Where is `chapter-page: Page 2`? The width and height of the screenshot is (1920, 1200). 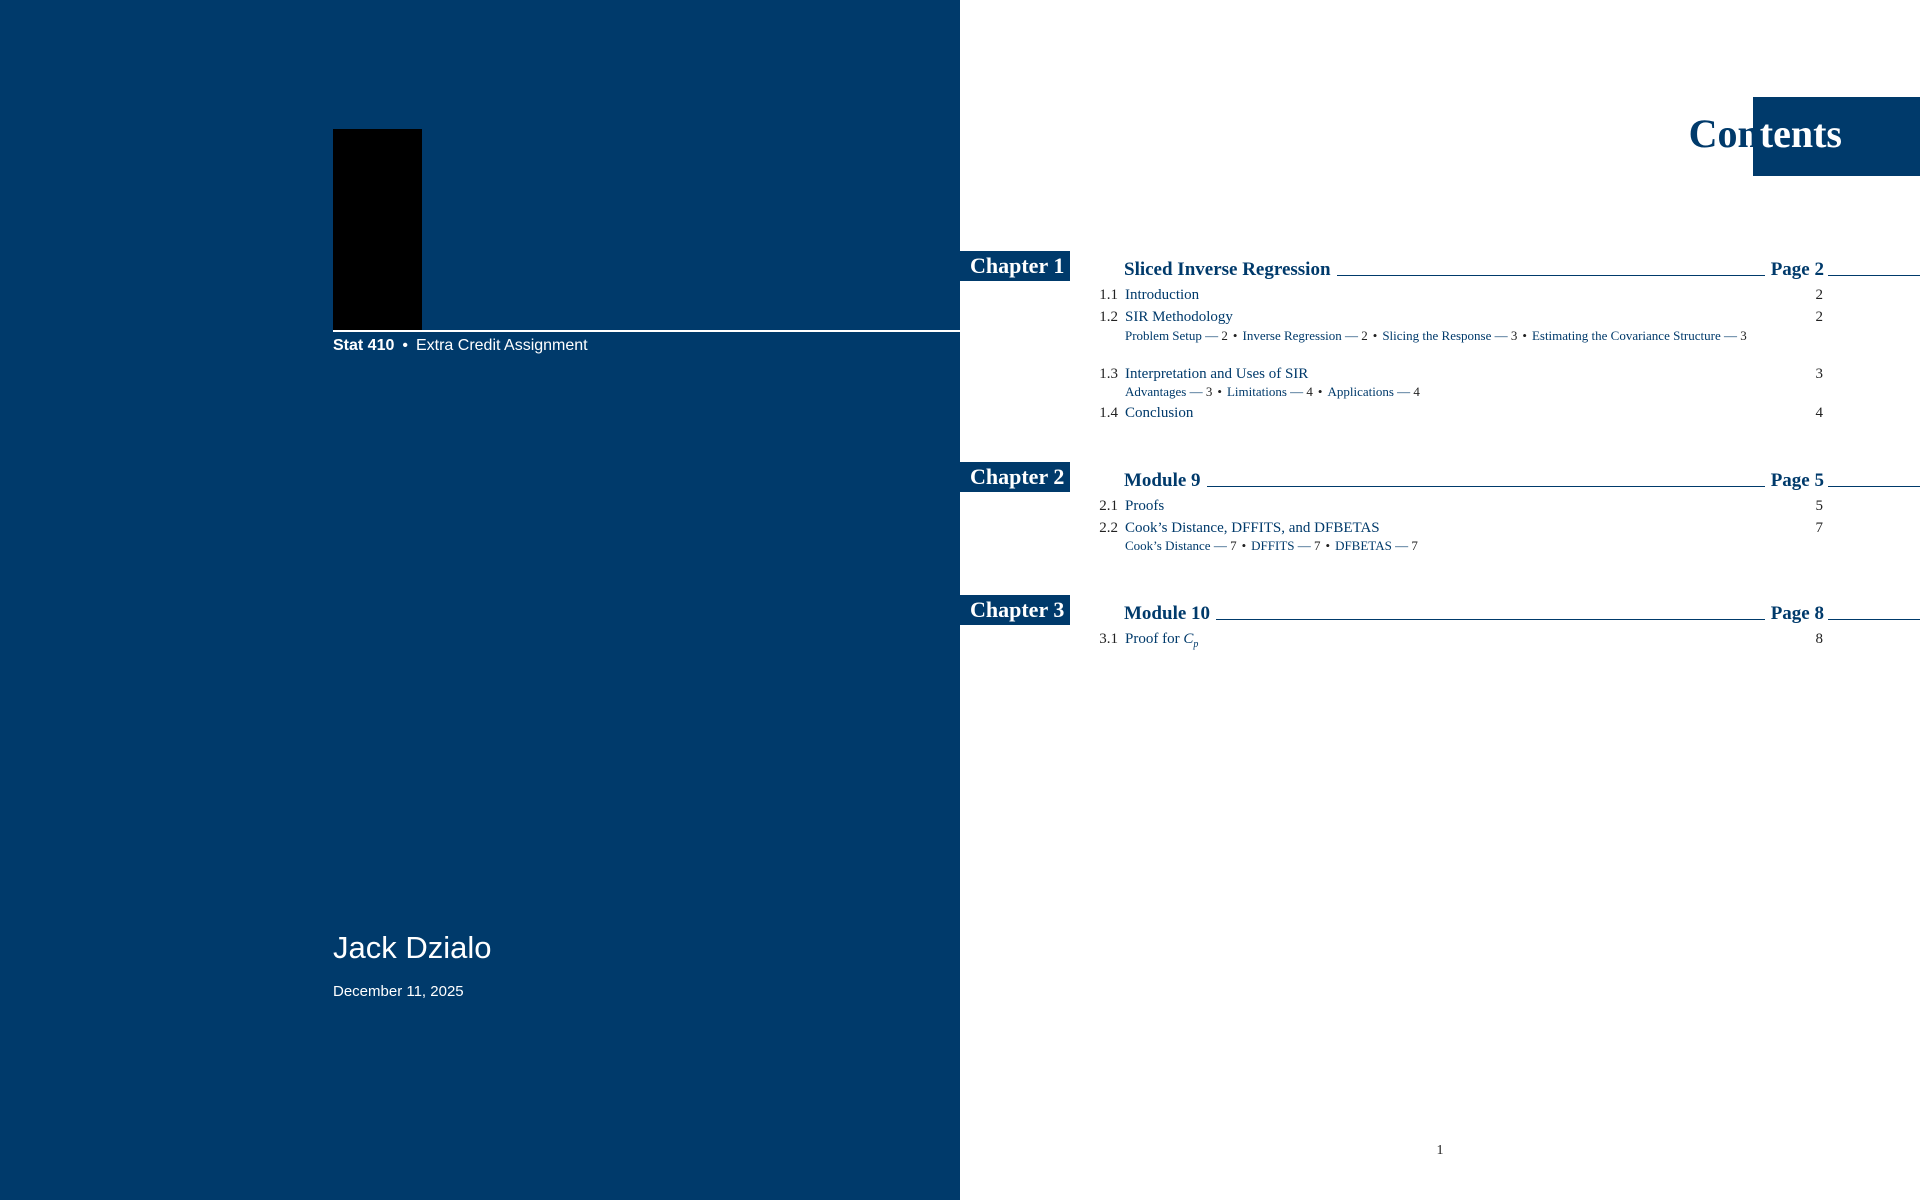
chapter-page: Page 2 is located at coordinates (1797, 269).